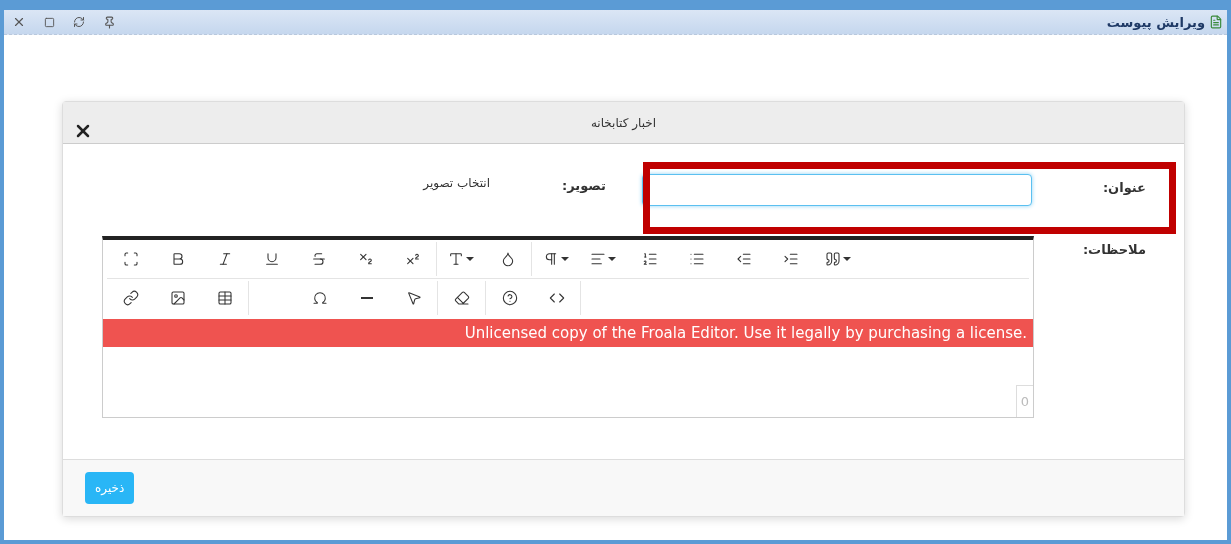 The height and width of the screenshot is (544, 1231). Describe the element at coordinates (568, 333) in the screenshot. I see `license-banner: Unlicensed copy of the Froala Editor. Use it legally by purchasing a license.` at that location.